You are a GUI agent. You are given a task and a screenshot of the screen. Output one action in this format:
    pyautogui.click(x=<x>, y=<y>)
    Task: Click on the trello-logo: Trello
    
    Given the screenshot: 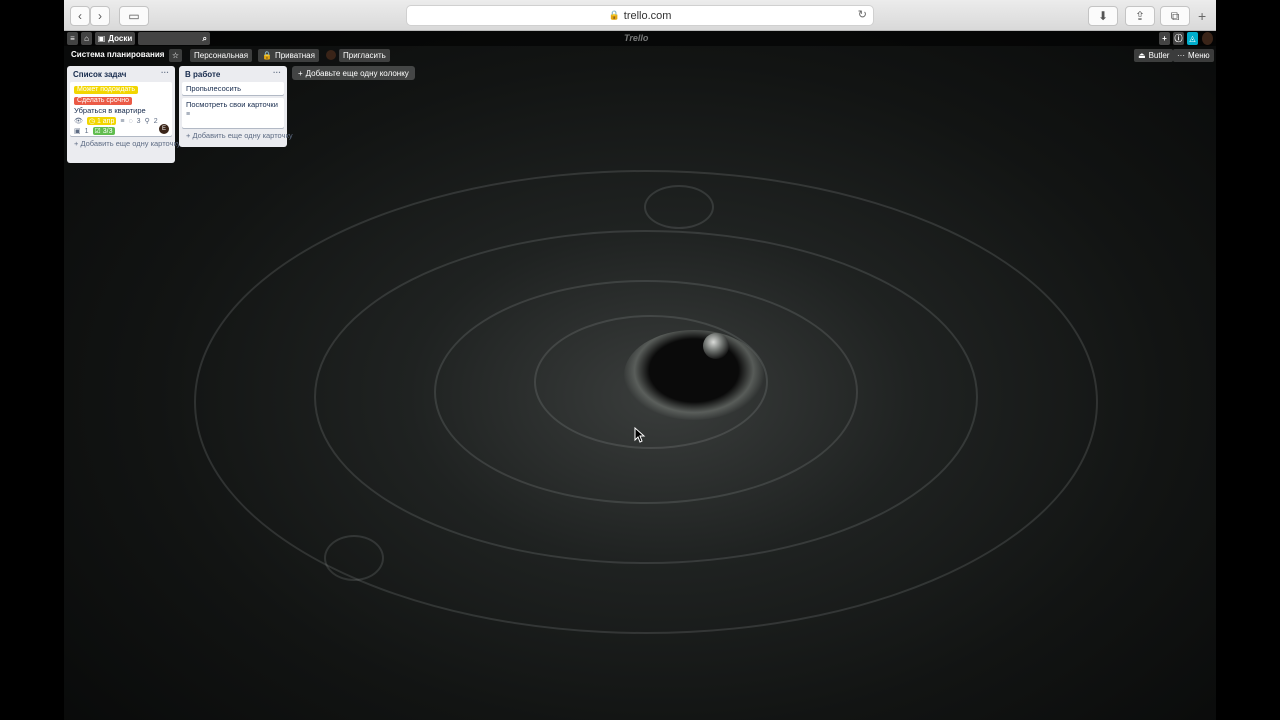 What is the action you would take?
    pyautogui.click(x=636, y=38)
    